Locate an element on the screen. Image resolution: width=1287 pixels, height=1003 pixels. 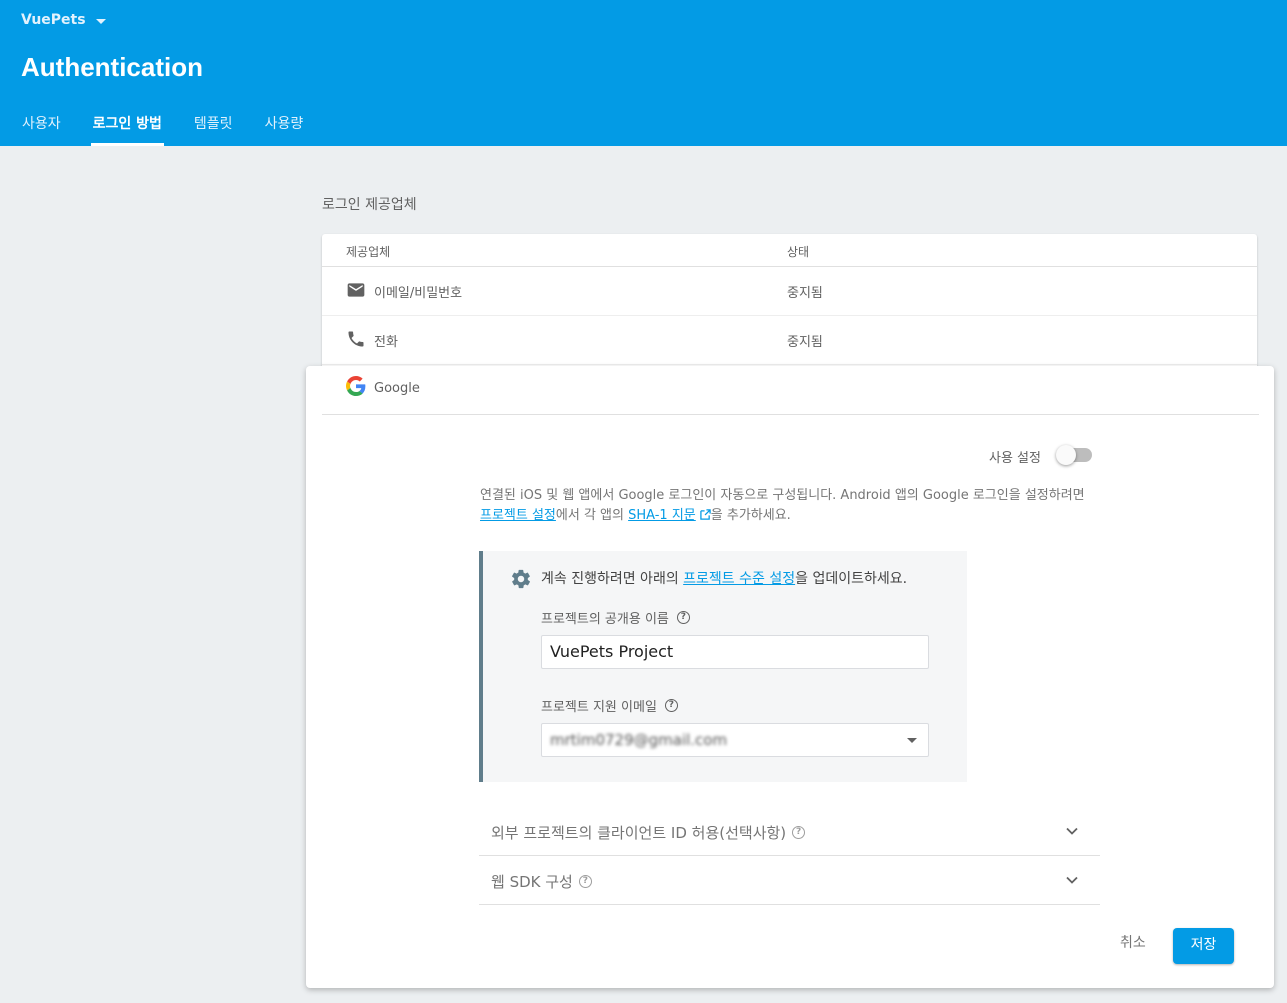
dropdown-arrow-icon is located at coordinates (912, 740).